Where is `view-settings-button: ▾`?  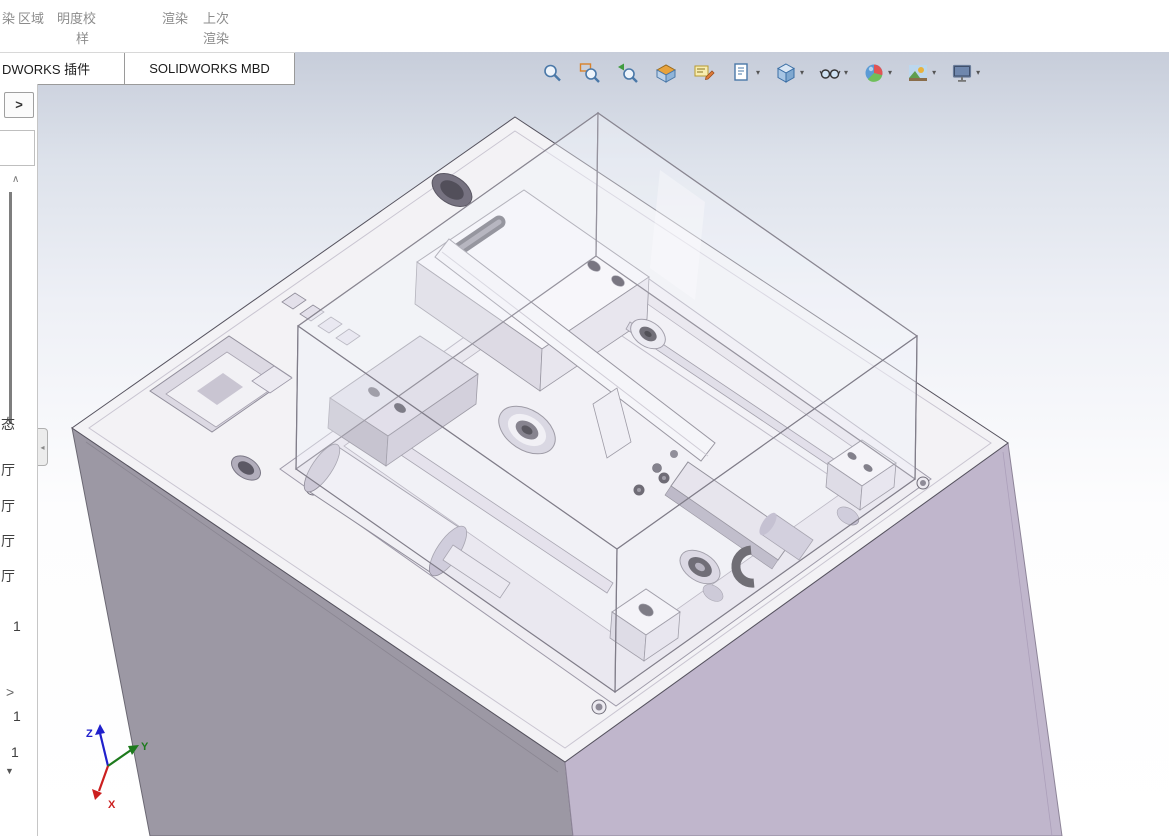 view-settings-button: ▾ is located at coordinates (965, 73).